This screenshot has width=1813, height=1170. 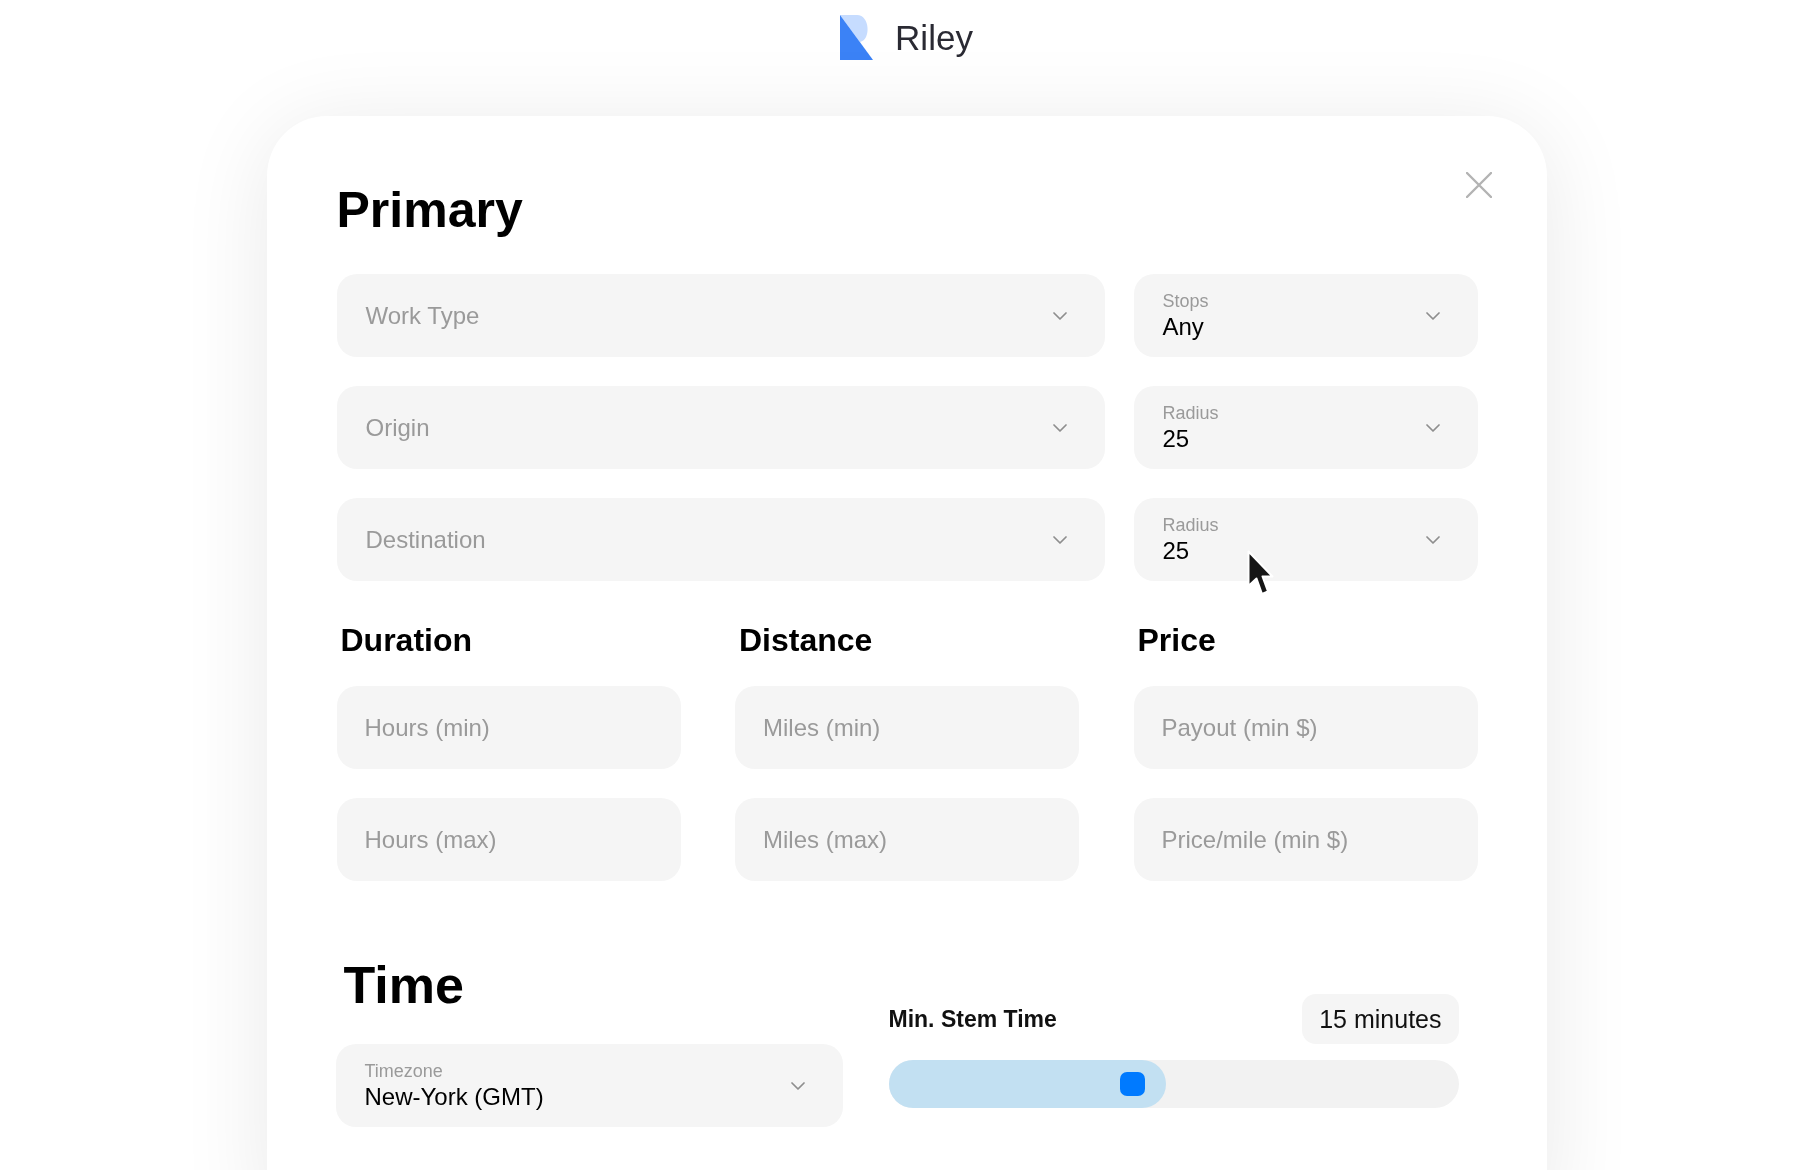 I want to click on input-field: Hours (max), so click(x=508, y=839).